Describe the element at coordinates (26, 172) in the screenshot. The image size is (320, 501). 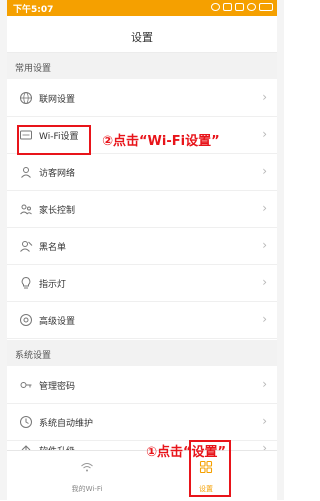
I see `guest-network-icon` at that location.